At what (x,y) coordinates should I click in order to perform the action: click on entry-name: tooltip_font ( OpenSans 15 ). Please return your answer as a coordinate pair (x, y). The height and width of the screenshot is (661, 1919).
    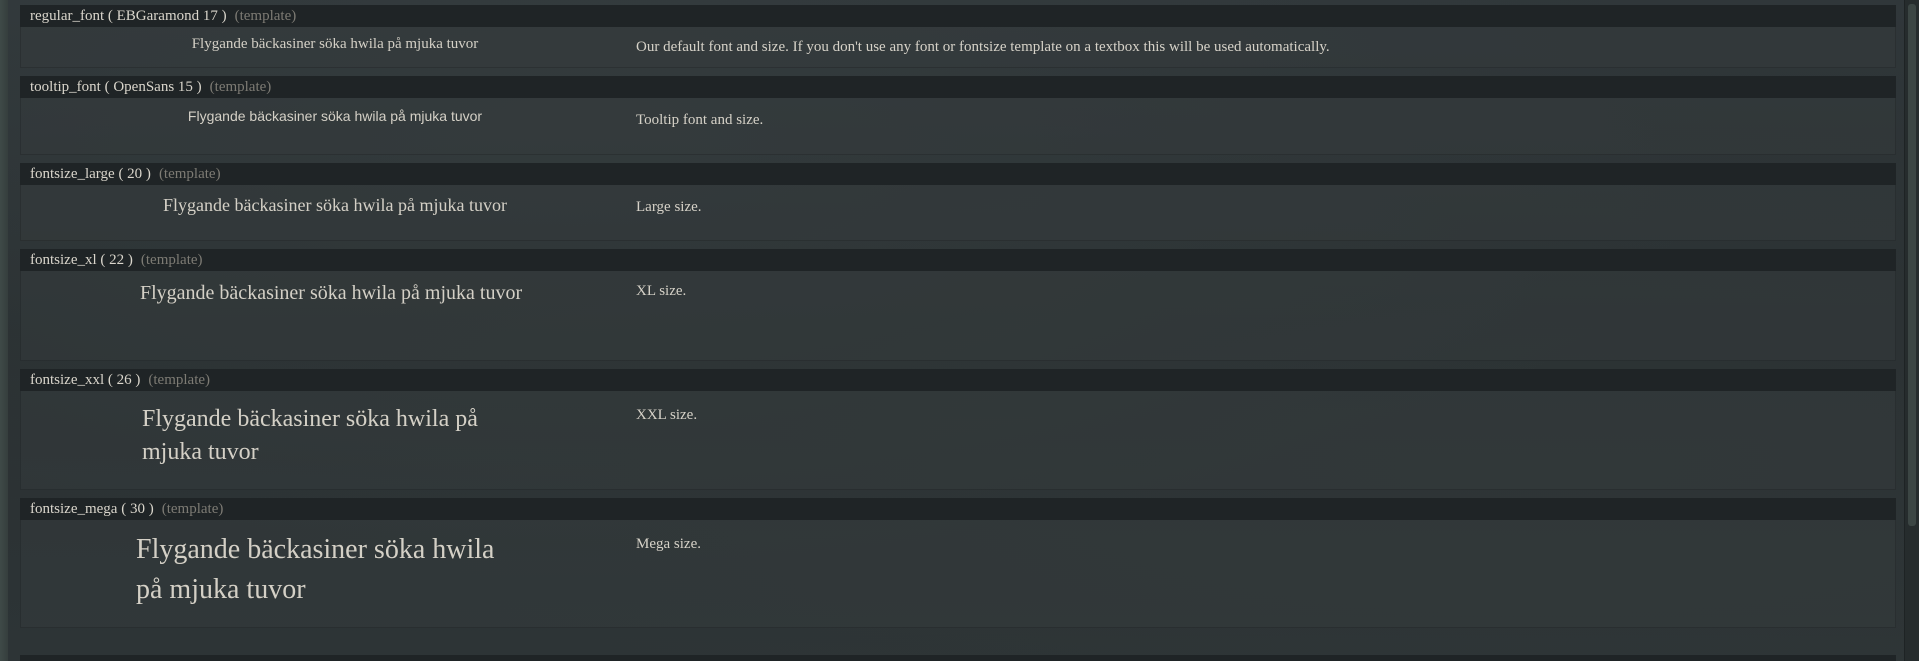
    Looking at the image, I should click on (116, 87).